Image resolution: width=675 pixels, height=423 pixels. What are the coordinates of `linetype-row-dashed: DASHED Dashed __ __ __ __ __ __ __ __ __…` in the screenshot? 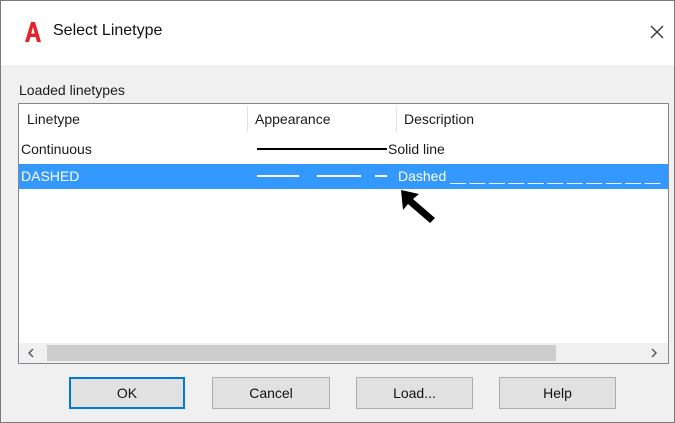 It's located at (343, 176).